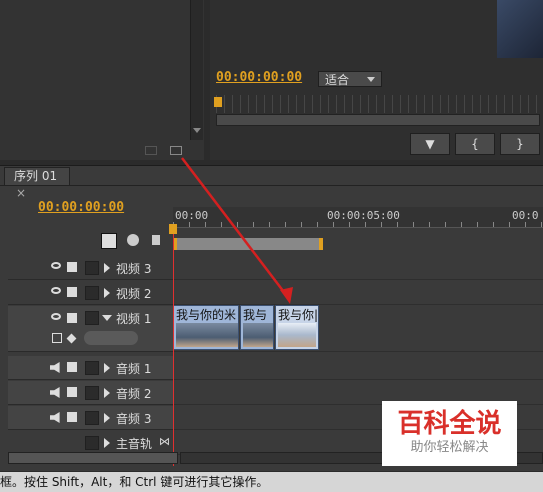  What do you see at coordinates (449, 447) in the screenshot?
I see `watermark-subtitle: 助你轻松解决` at bounding box center [449, 447].